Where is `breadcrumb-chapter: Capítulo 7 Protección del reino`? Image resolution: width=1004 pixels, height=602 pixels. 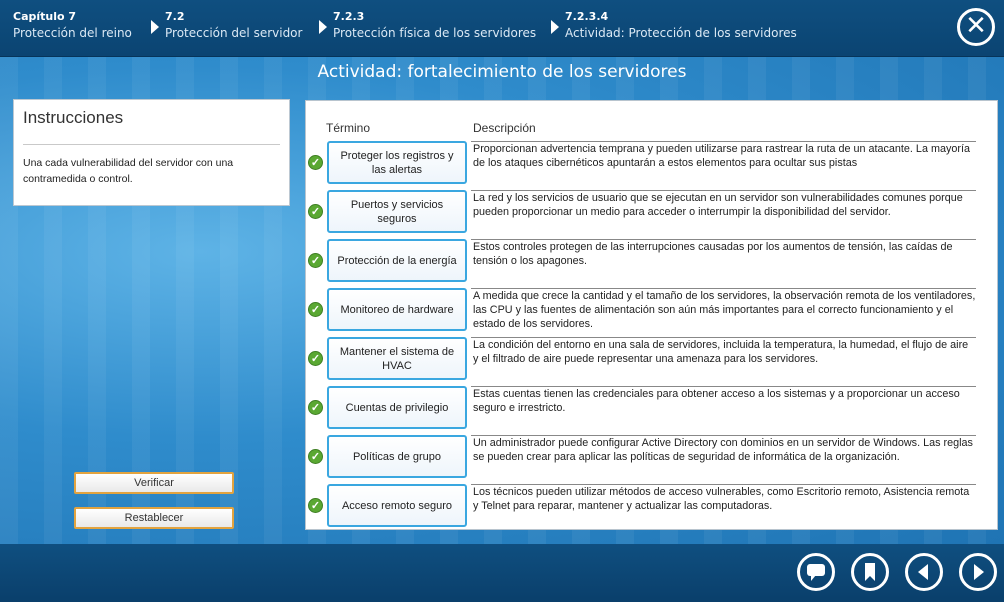
breadcrumb-chapter: Capítulo 7 Protección del reino is located at coordinates (72, 26).